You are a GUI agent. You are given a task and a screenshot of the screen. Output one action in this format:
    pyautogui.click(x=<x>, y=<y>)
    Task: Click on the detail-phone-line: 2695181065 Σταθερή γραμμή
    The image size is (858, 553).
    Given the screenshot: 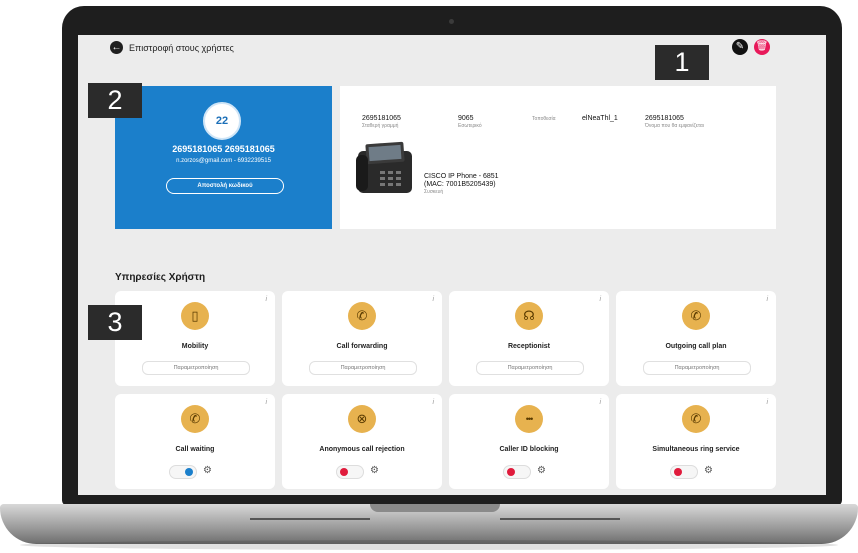 What is the action you would take?
    pyautogui.click(x=381, y=122)
    